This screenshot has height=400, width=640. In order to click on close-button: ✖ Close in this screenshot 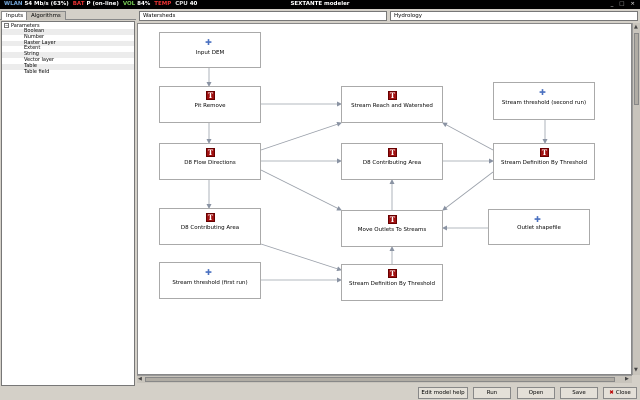, I will do `click(620, 393)`.